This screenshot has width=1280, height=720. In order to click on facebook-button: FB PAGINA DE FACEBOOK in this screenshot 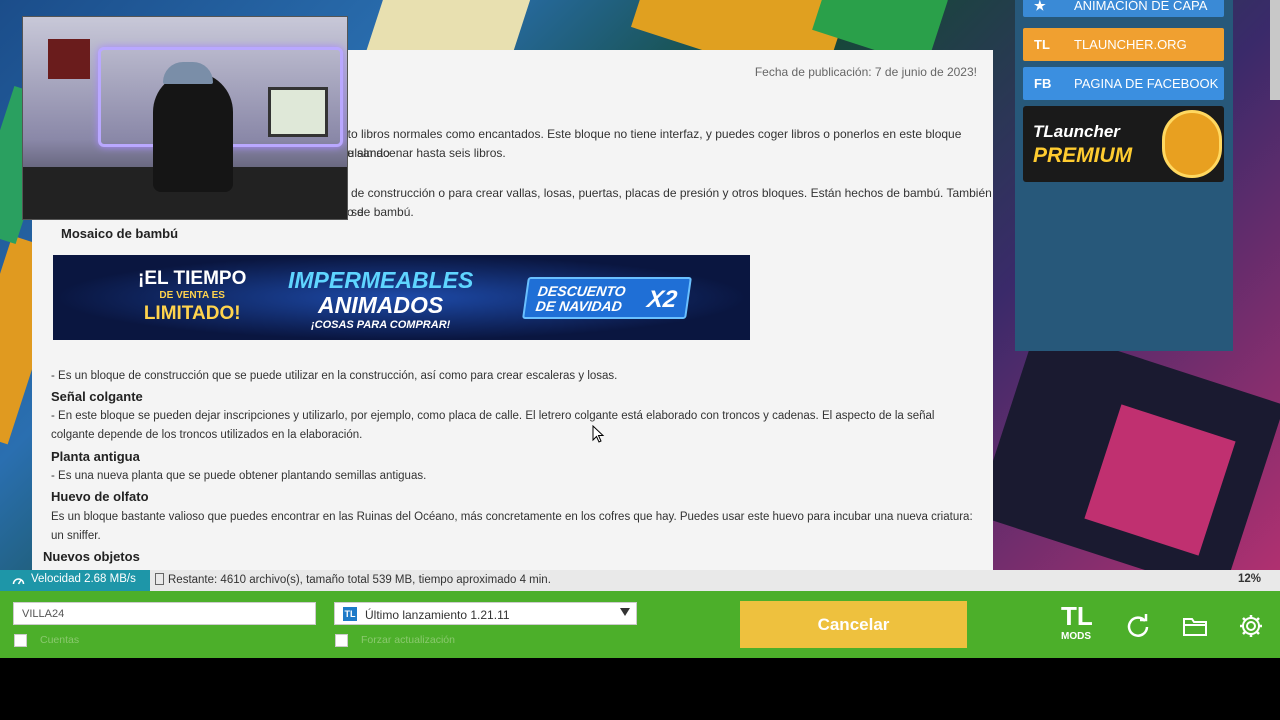, I will do `click(1123, 83)`.